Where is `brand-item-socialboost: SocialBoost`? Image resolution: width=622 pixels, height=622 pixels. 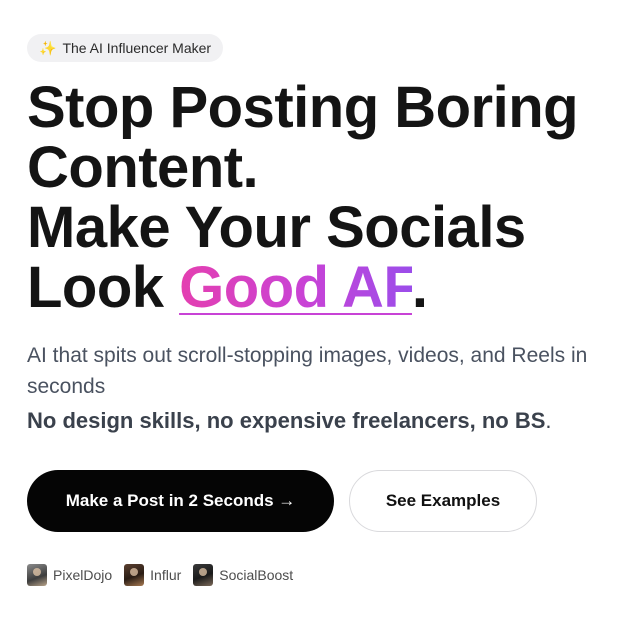 brand-item-socialboost: SocialBoost is located at coordinates (243, 575).